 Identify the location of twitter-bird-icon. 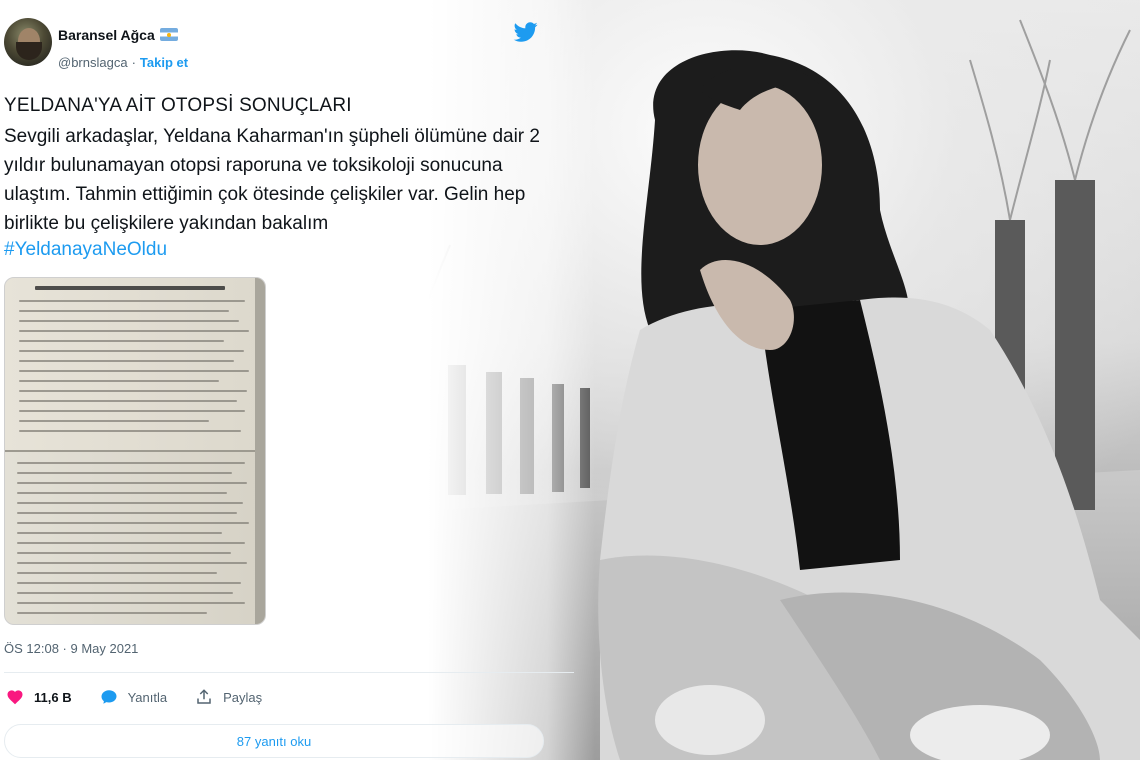
(526, 32).